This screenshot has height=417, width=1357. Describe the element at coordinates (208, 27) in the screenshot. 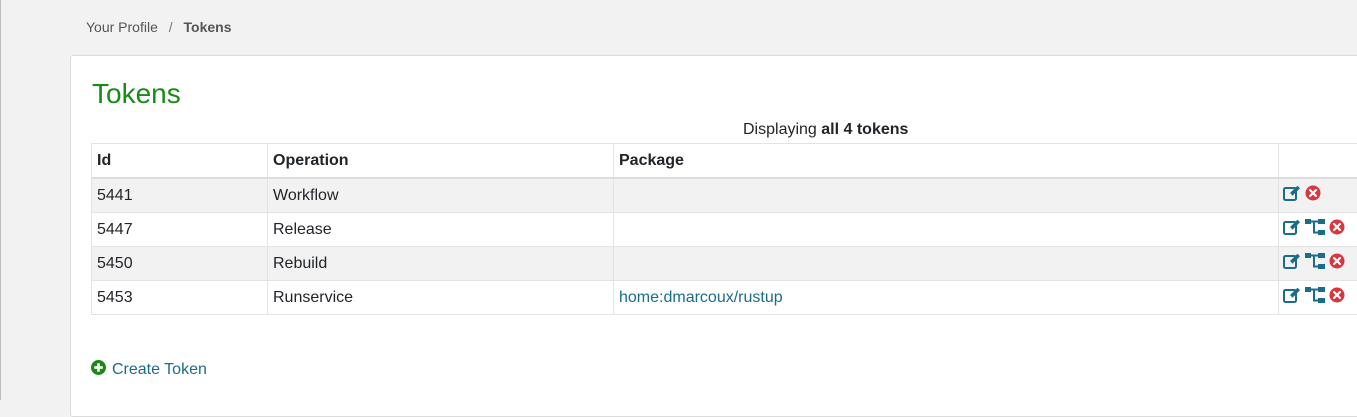

I see `breadcrumb-item-tokens: Tokens` at that location.